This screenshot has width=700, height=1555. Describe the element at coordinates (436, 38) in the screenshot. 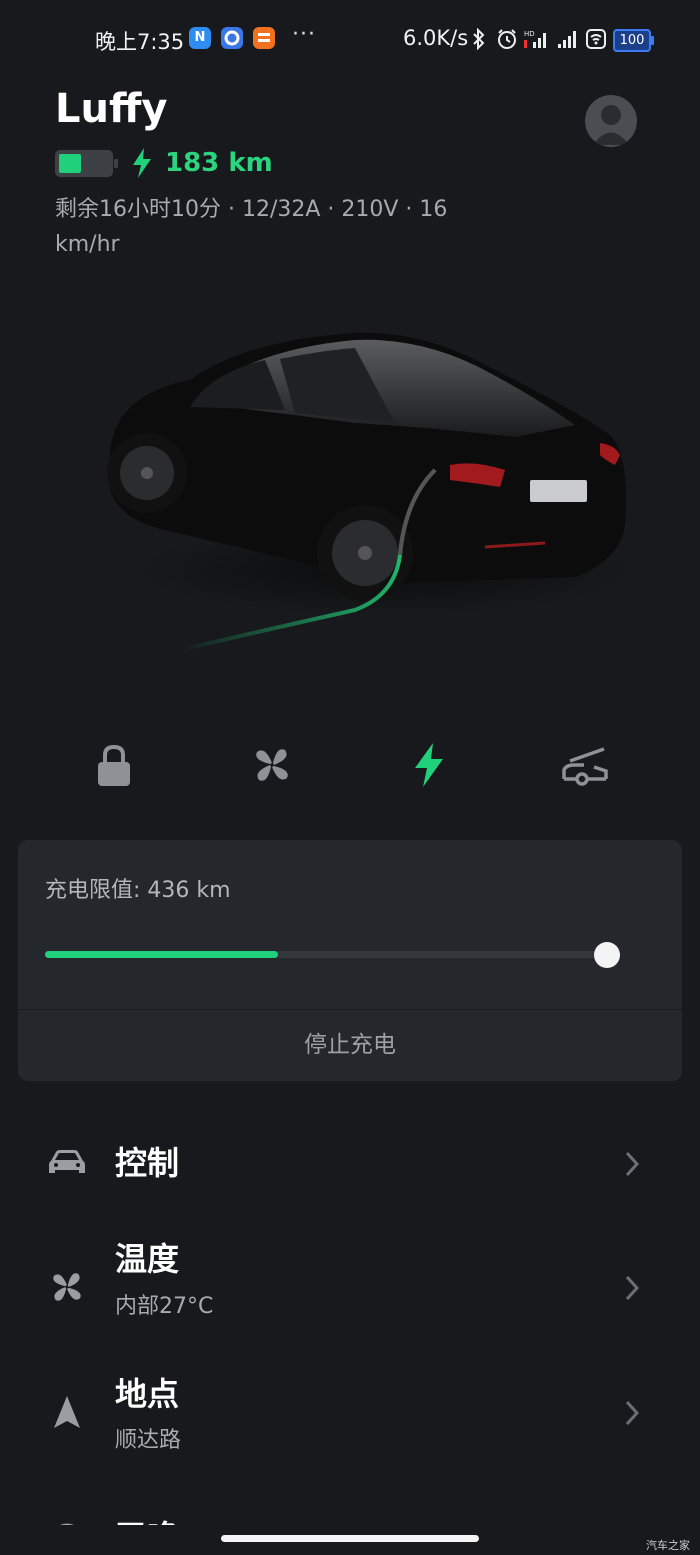

I see `net-speed: 6.0K/s` at that location.